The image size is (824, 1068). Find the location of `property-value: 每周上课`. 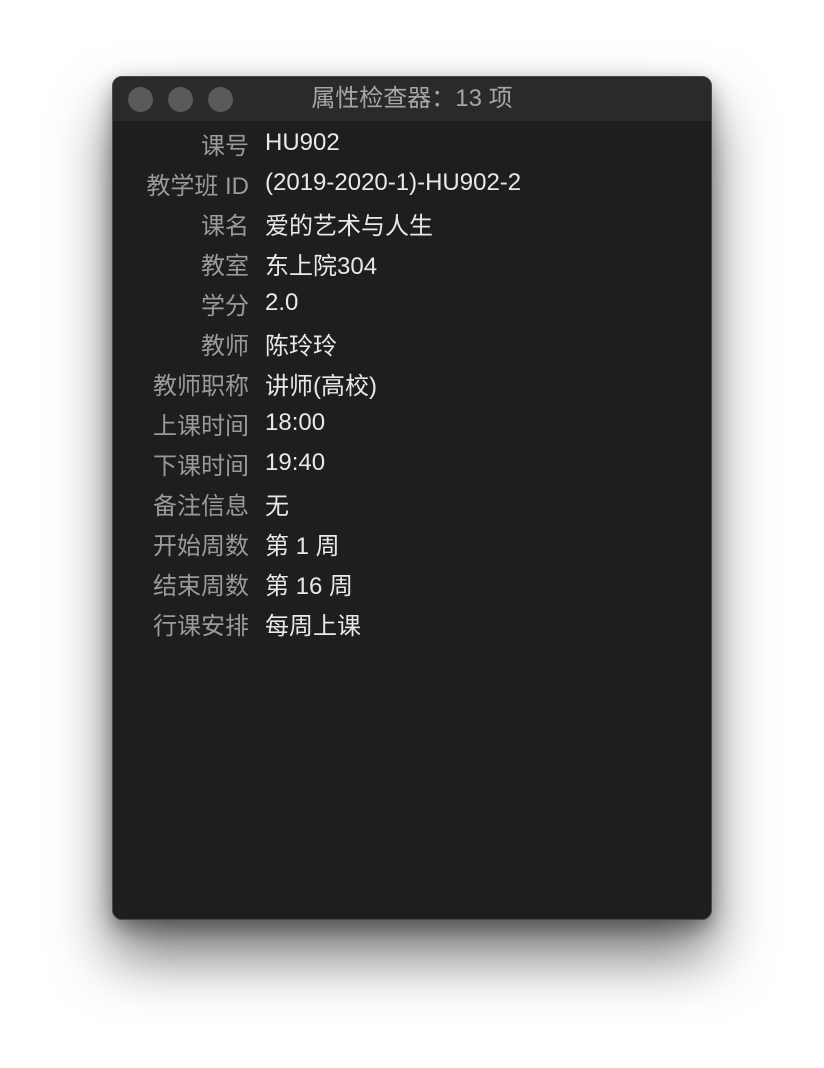

property-value: 每周上课 is located at coordinates (313, 626).